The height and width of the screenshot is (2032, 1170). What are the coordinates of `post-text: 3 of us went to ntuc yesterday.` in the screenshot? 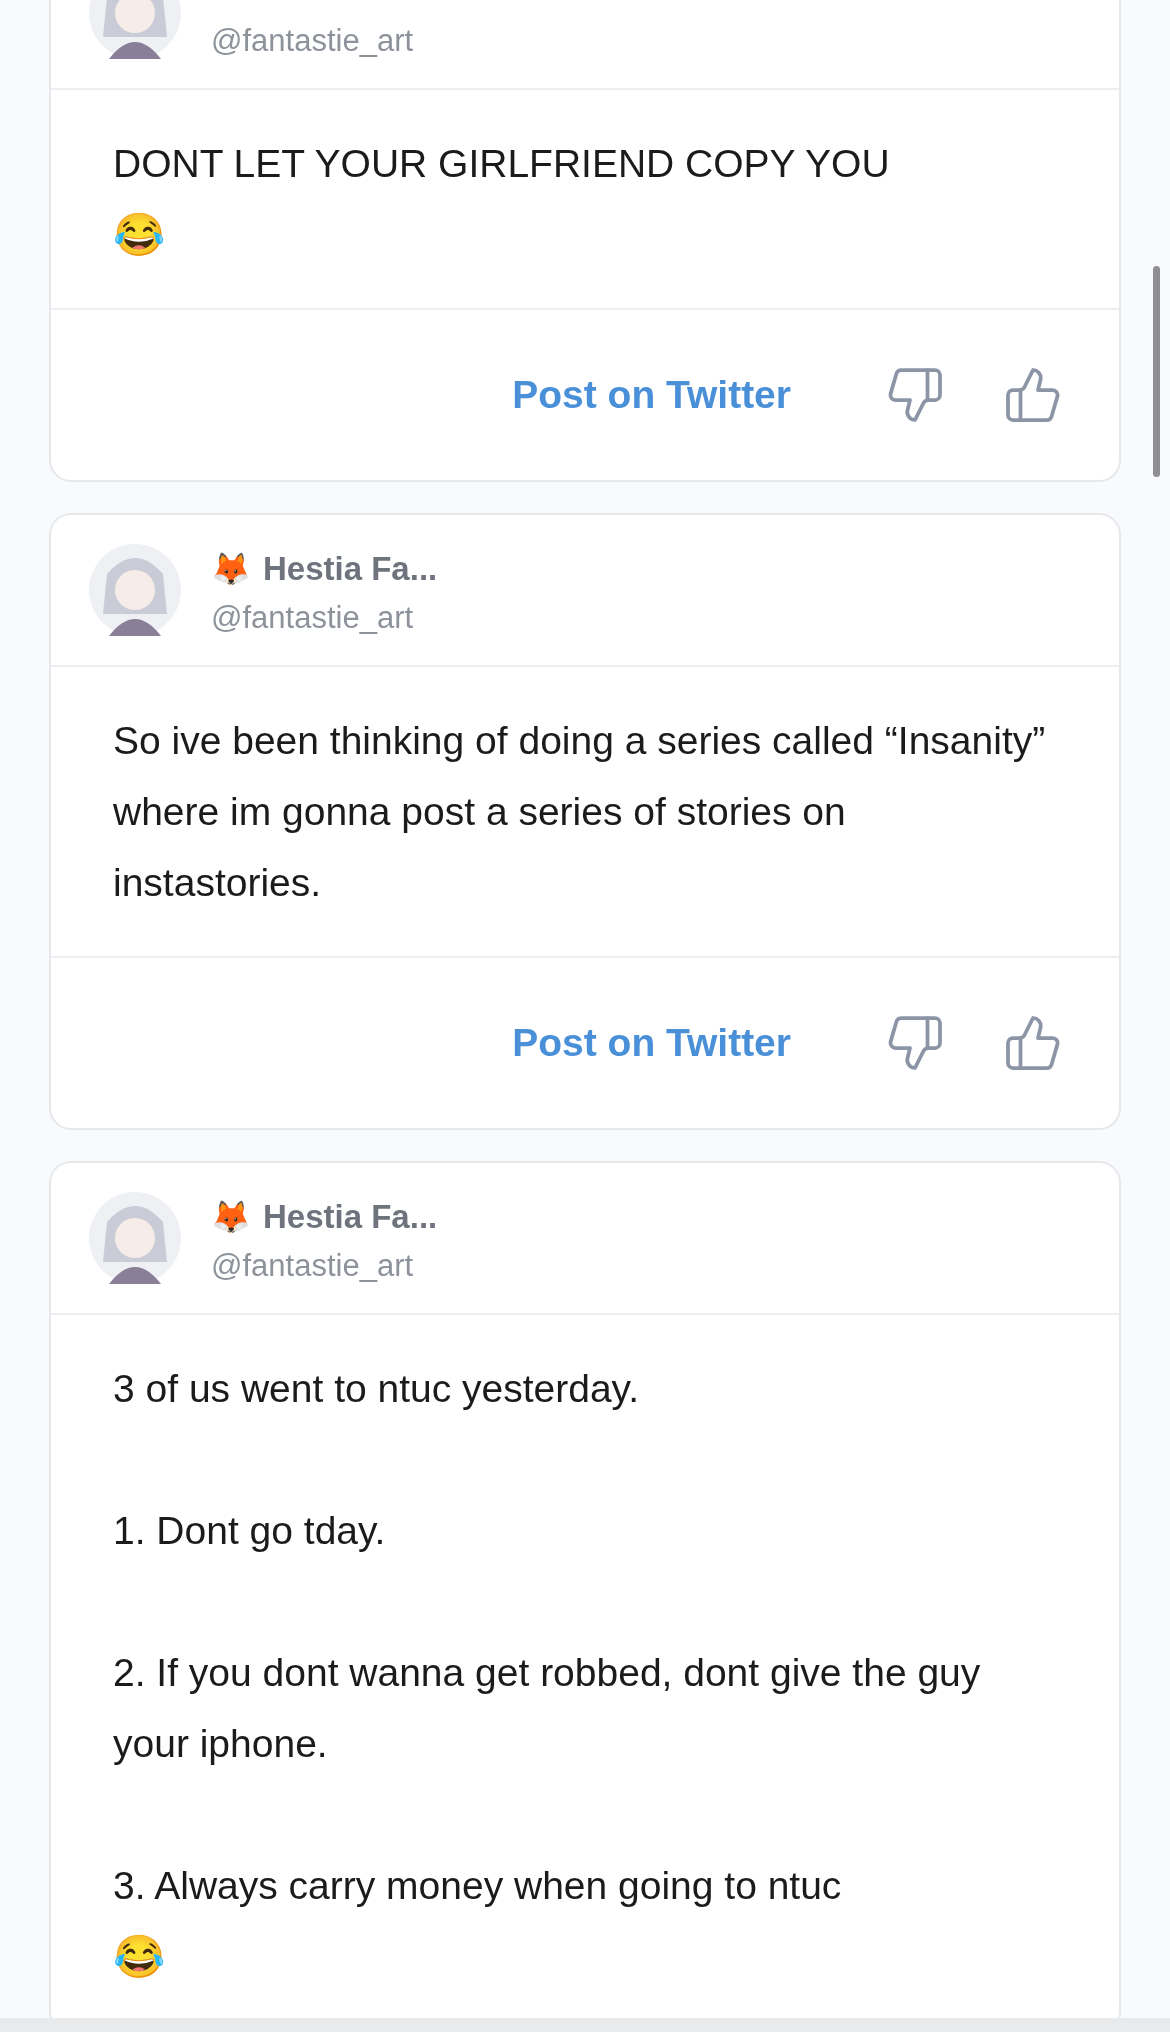 It's located at (377, 1389).